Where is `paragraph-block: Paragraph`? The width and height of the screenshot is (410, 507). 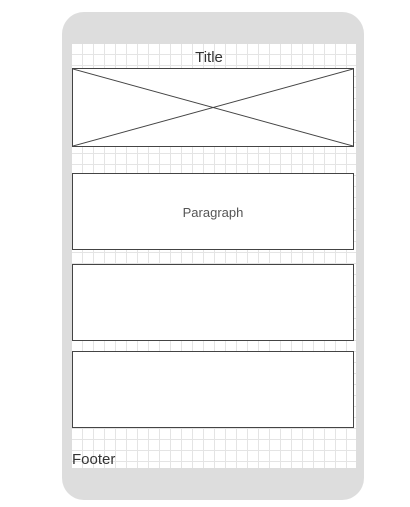 paragraph-block: Paragraph is located at coordinates (213, 211).